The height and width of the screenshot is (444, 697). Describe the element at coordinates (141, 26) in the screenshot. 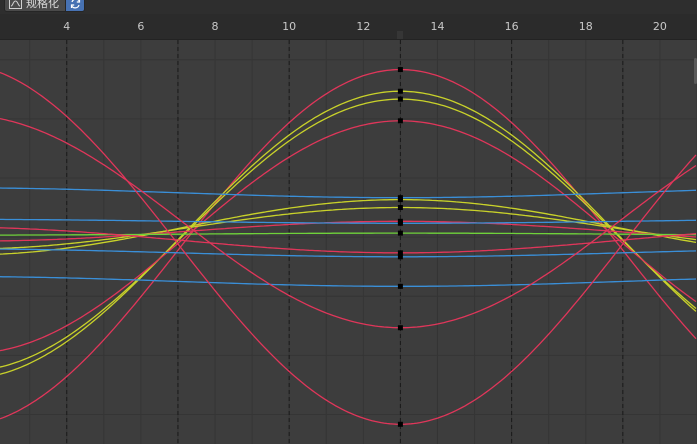

I see `ruler-tick-label: 6` at that location.